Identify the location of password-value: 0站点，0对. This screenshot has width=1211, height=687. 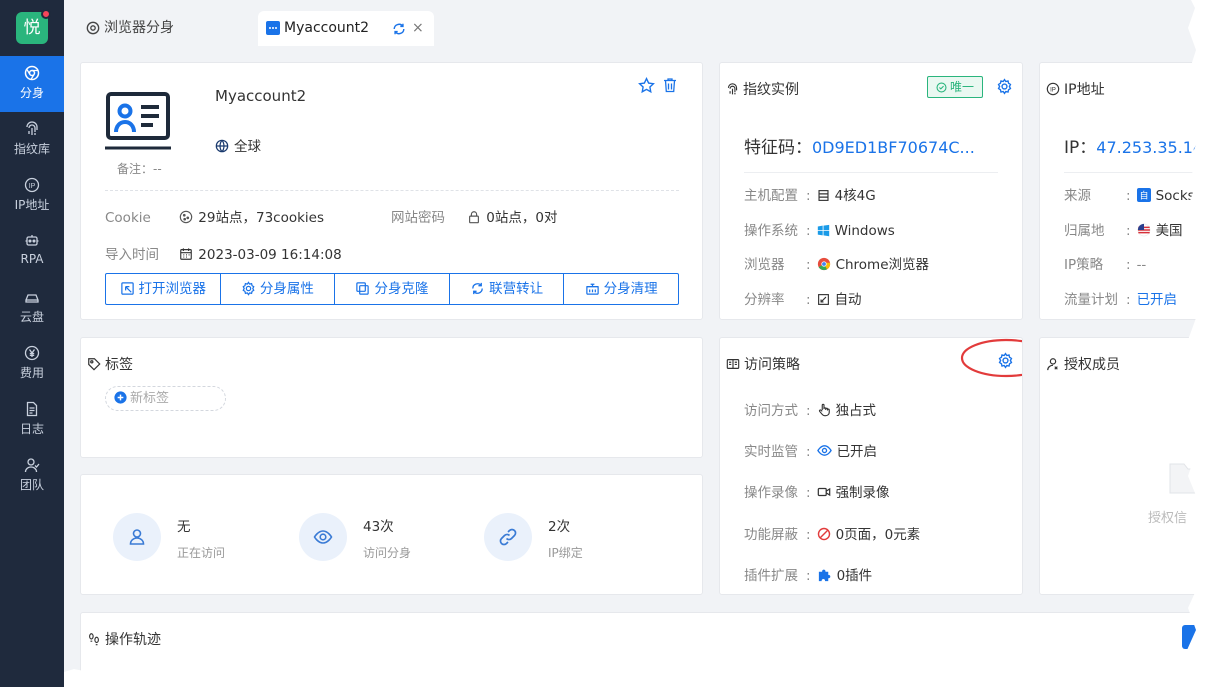
(522, 218).